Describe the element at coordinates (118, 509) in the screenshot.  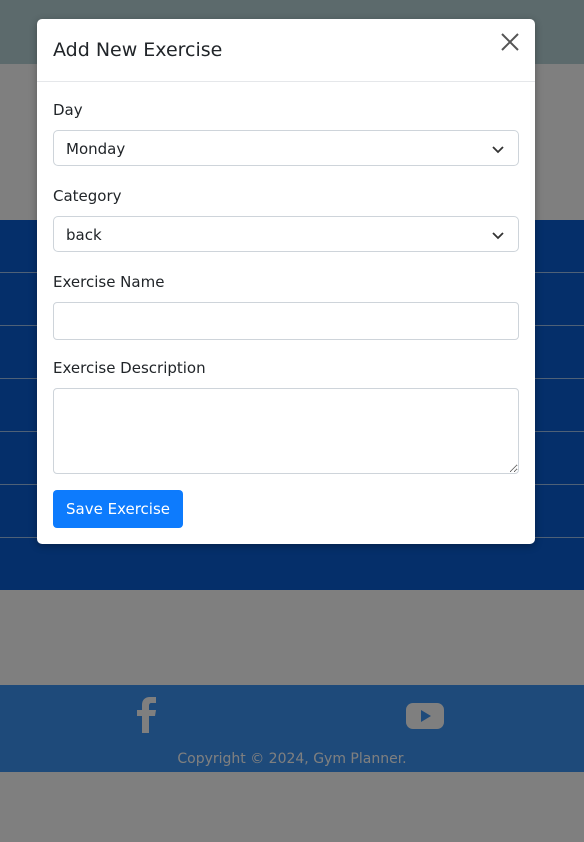
I see `save-exercise-button: Save Exercise` at that location.